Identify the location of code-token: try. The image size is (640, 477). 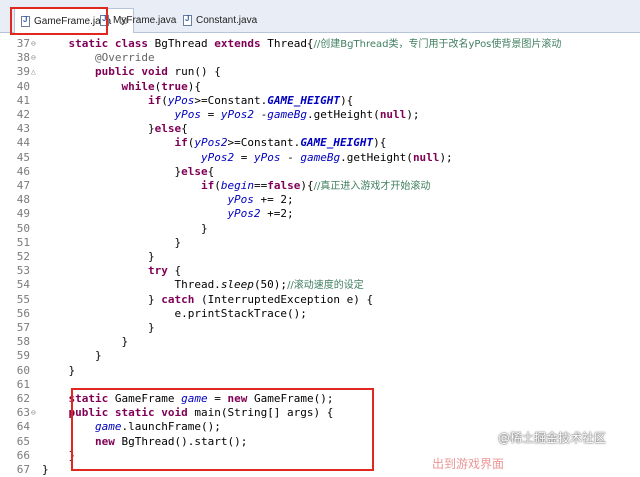
(157, 271).